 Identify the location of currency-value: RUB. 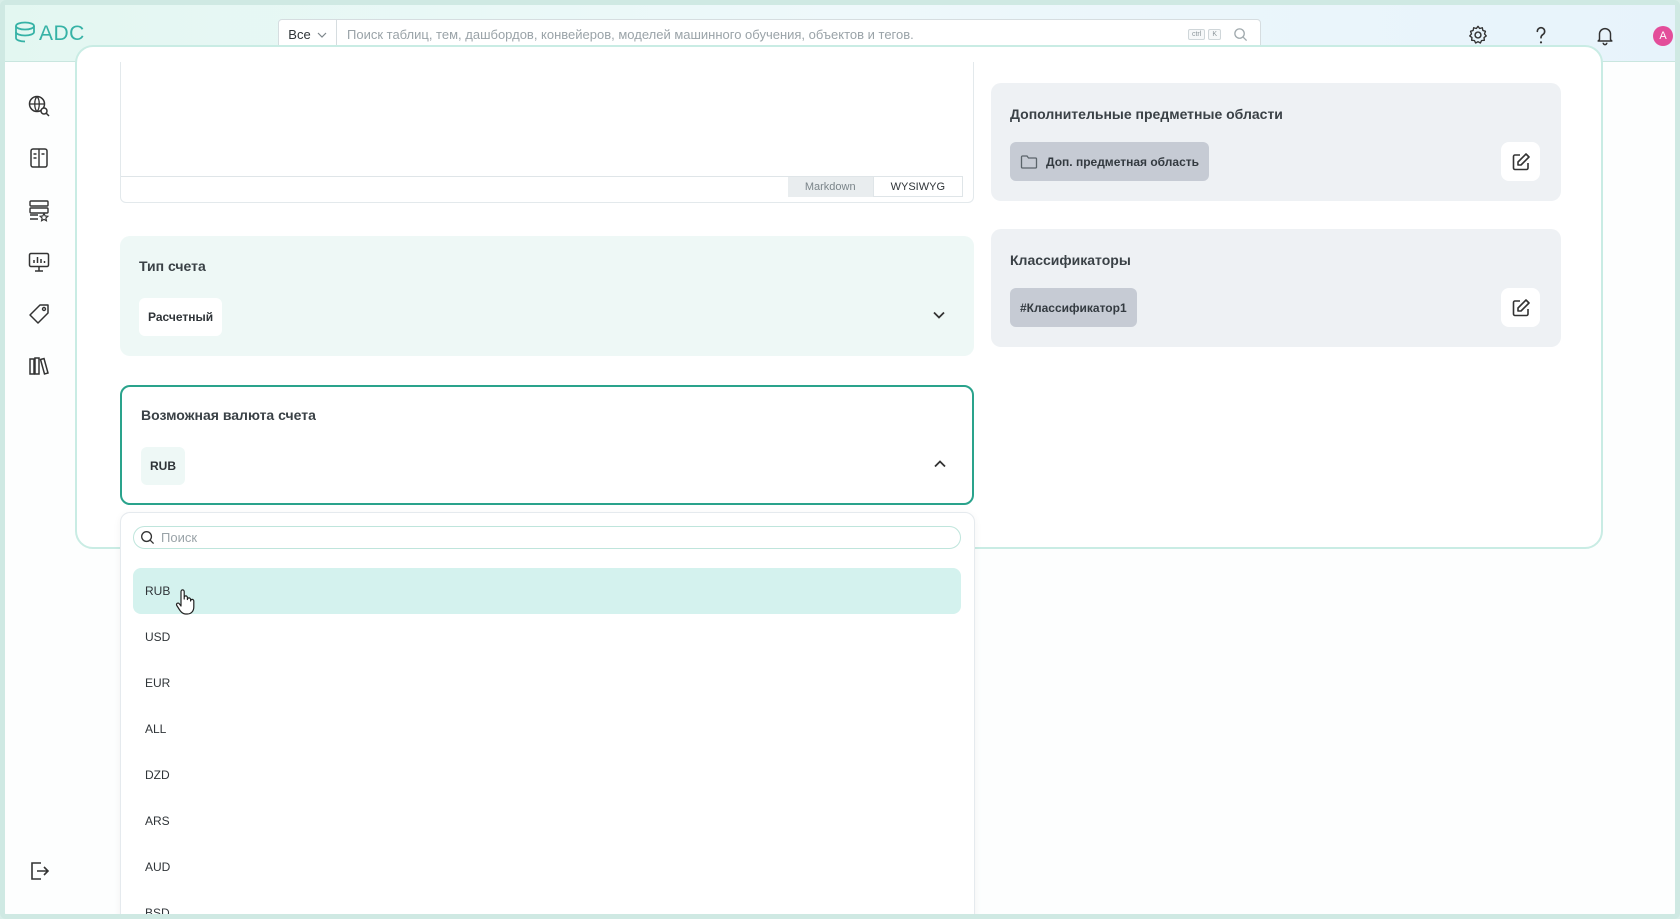
(163, 466).